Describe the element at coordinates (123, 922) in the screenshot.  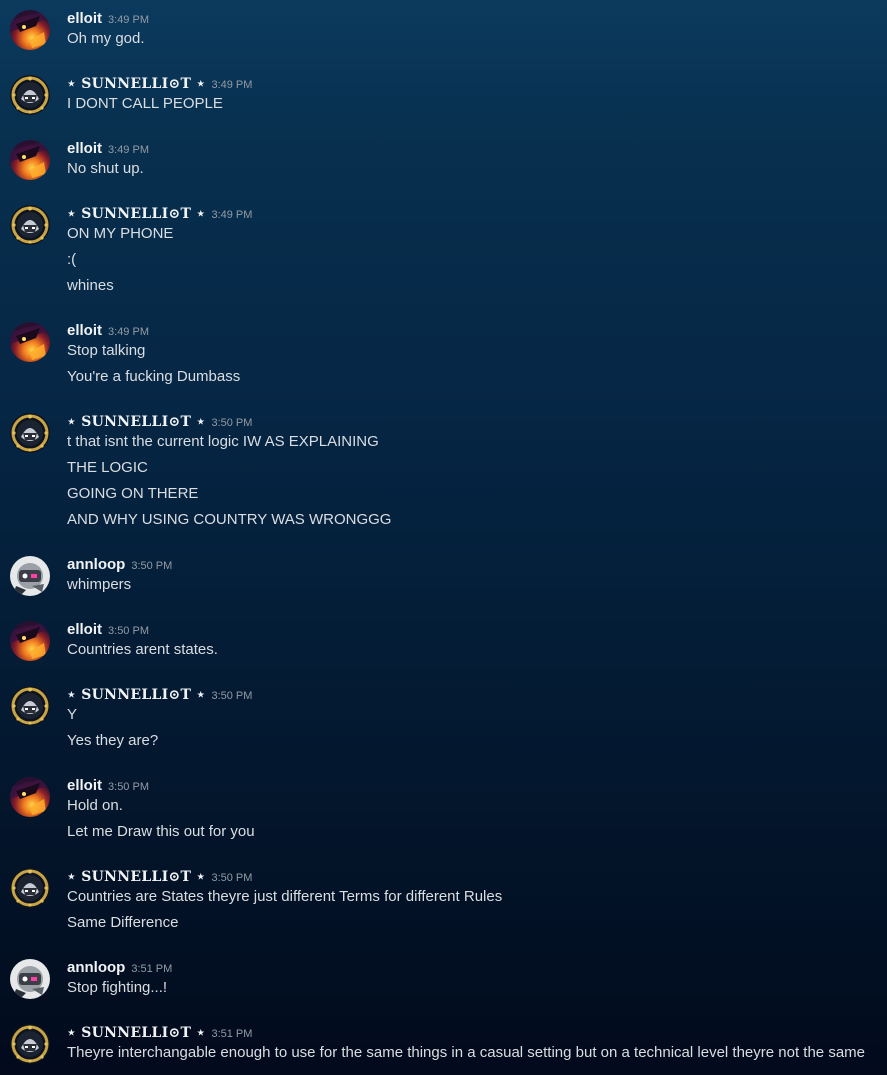
I see `message-text: Same Difference` at that location.